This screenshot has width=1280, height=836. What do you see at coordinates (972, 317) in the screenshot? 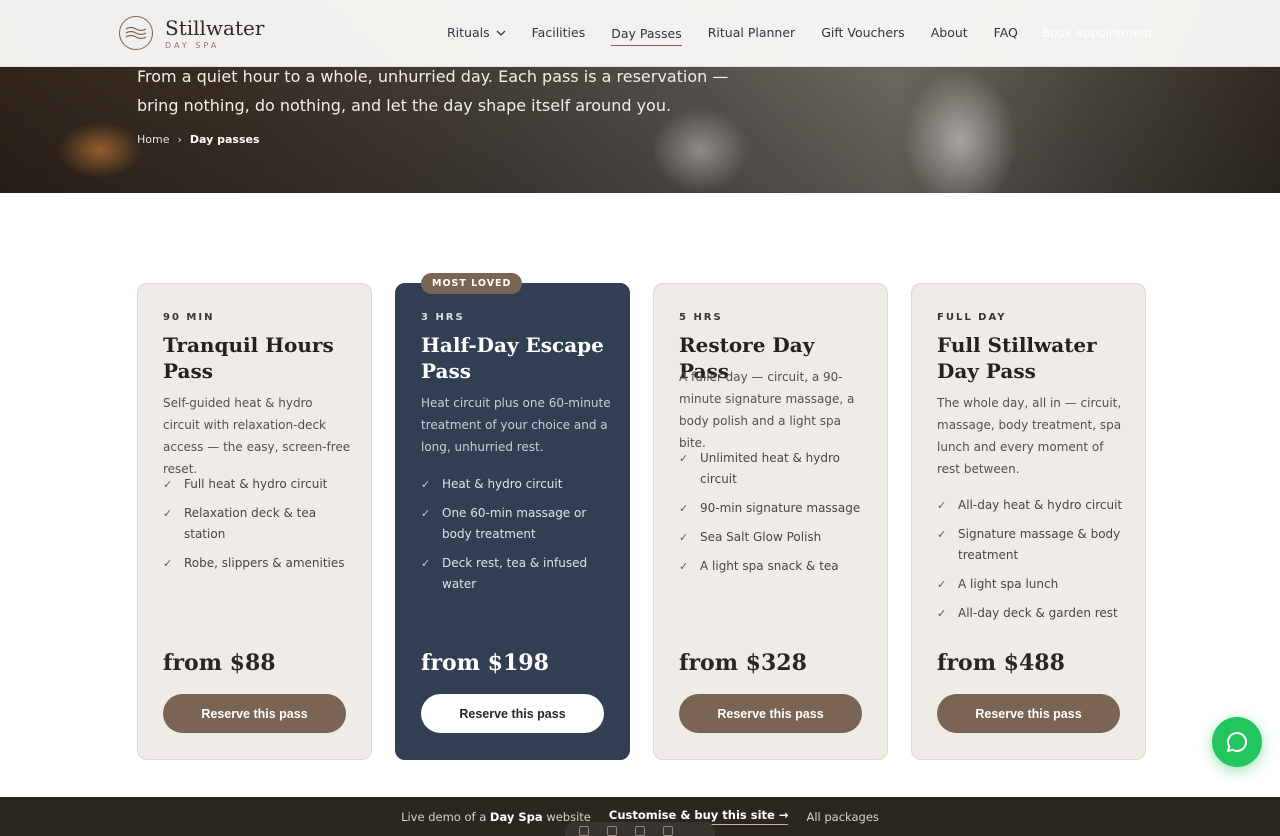
I see `pass-duration: FULL DAY` at bounding box center [972, 317].